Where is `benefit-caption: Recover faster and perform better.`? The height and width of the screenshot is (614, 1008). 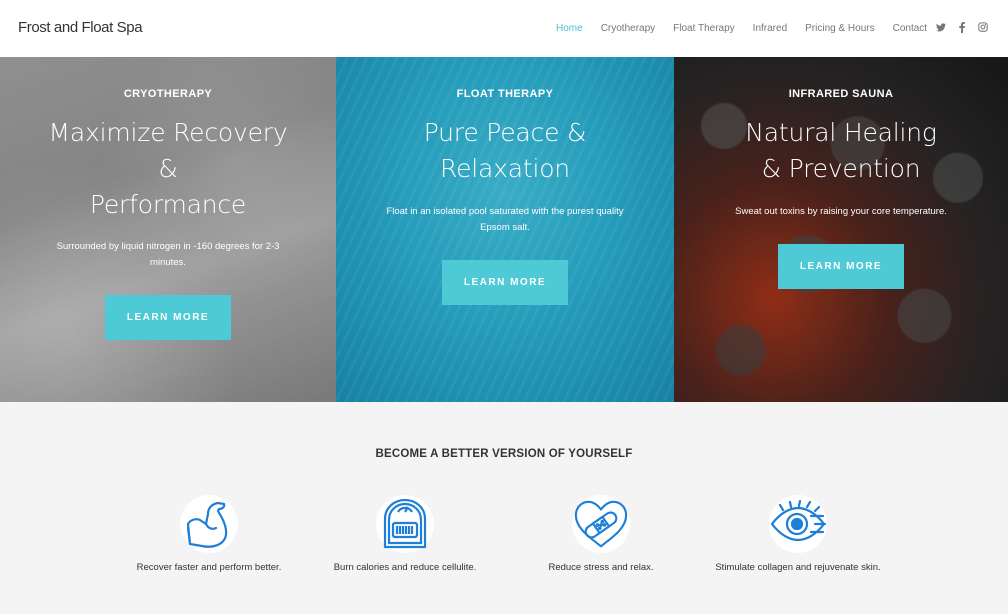 benefit-caption: Recover faster and perform better. is located at coordinates (209, 567).